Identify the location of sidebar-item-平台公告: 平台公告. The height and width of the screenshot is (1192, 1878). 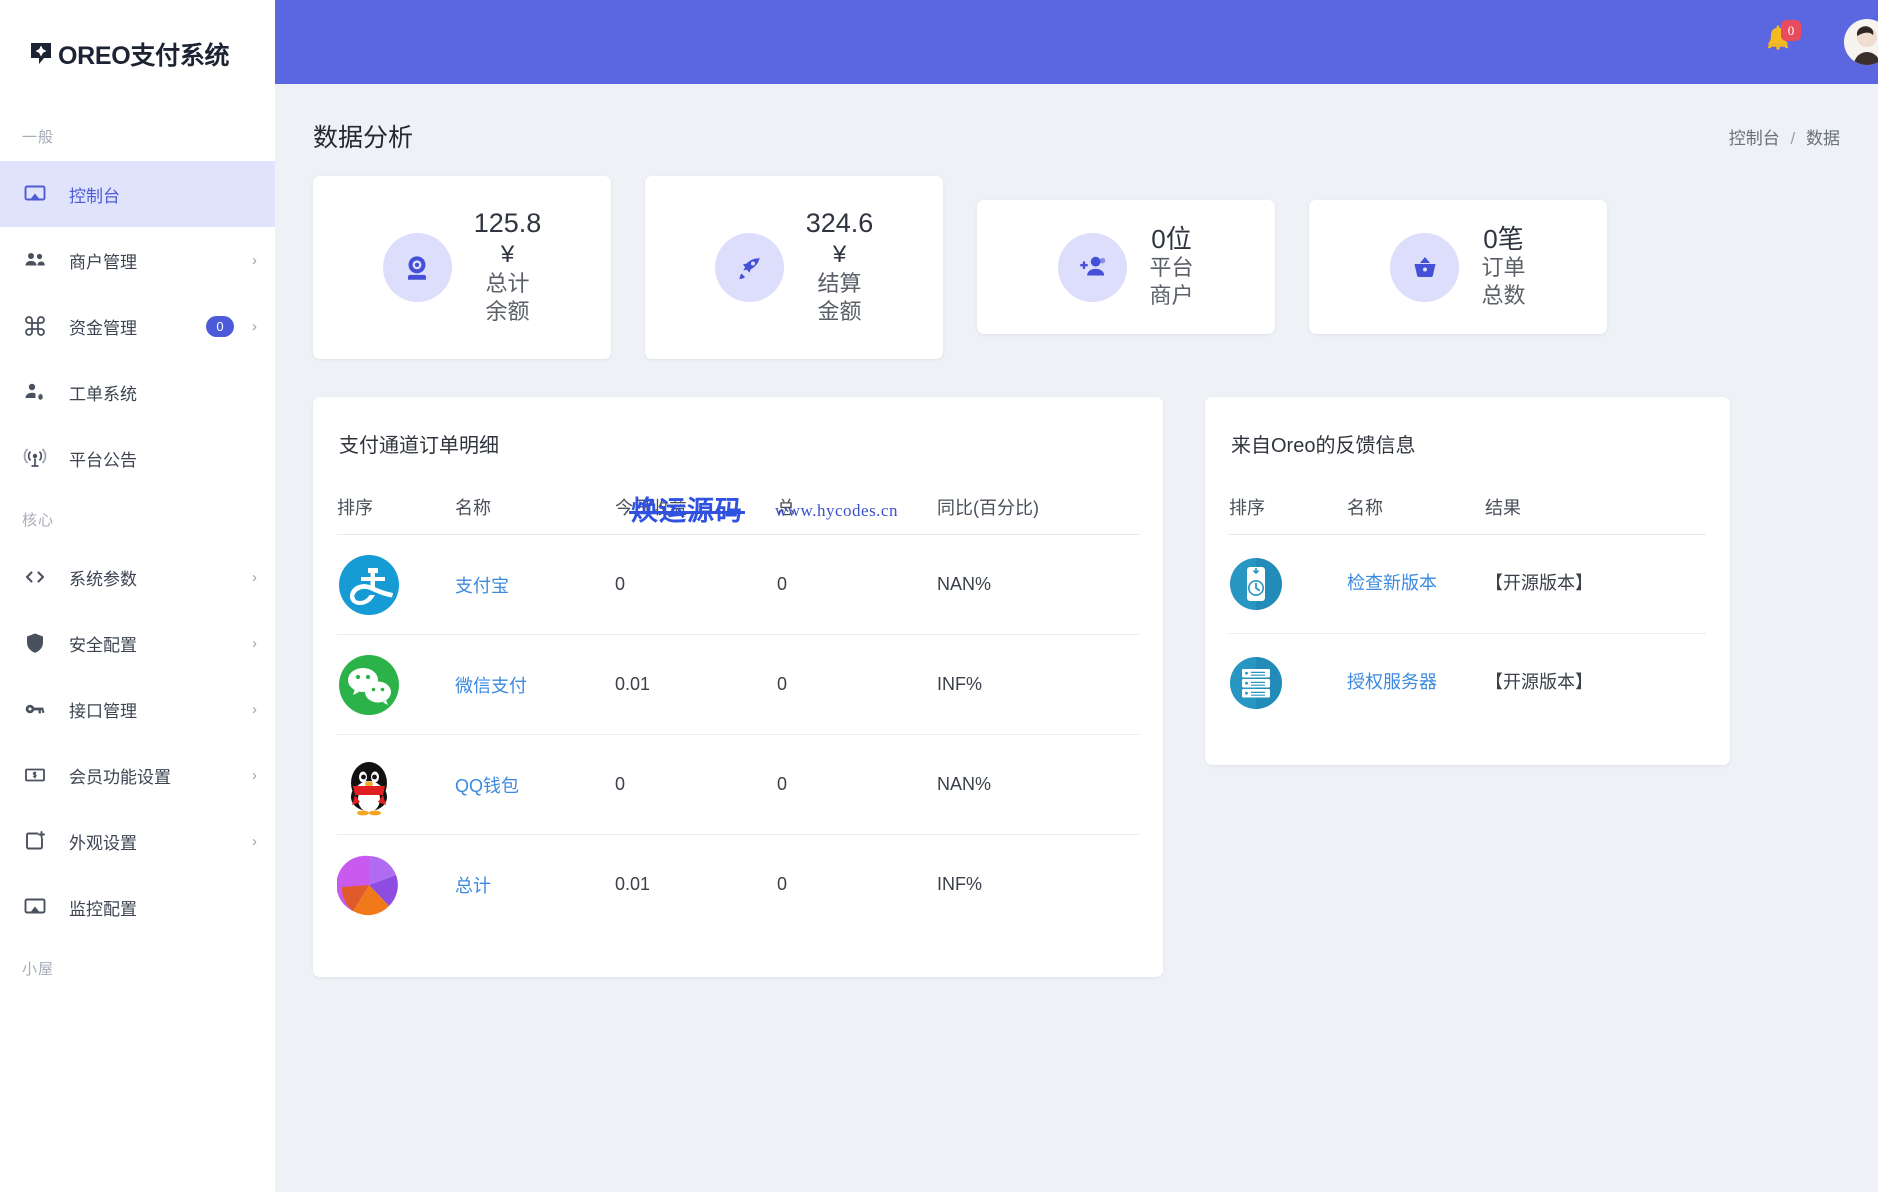
(137, 458).